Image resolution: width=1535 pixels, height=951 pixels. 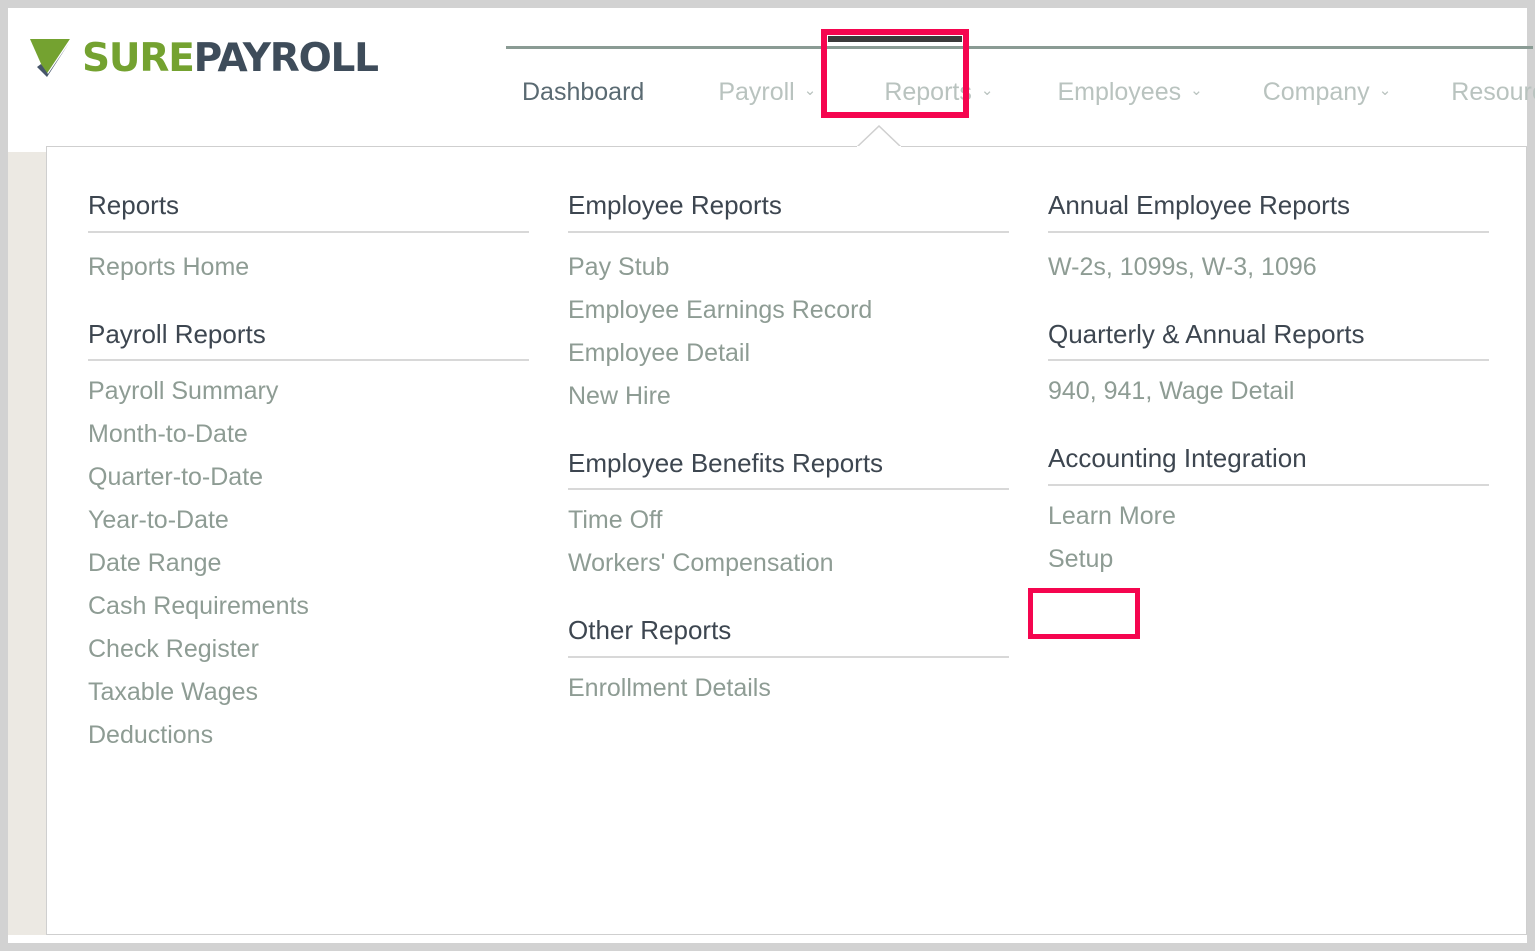 I want to click on group-heading-employee-benefits-reports: Employee Benefits Reports, so click(x=788, y=469).